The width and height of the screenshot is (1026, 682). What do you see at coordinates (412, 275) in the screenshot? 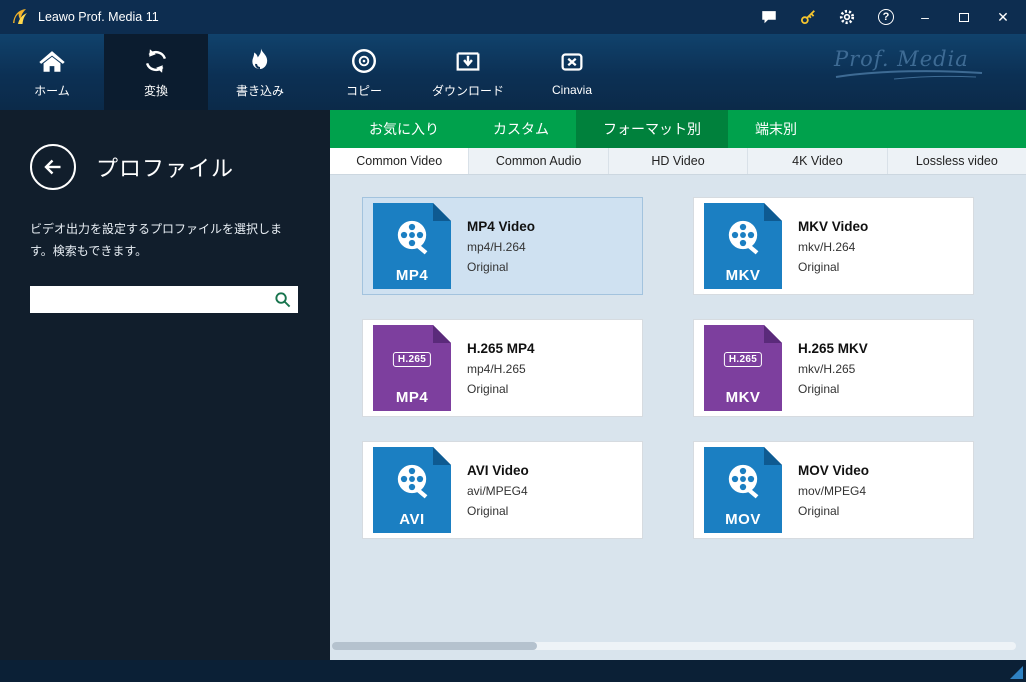
I see `format-badge: MP4` at bounding box center [412, 275].